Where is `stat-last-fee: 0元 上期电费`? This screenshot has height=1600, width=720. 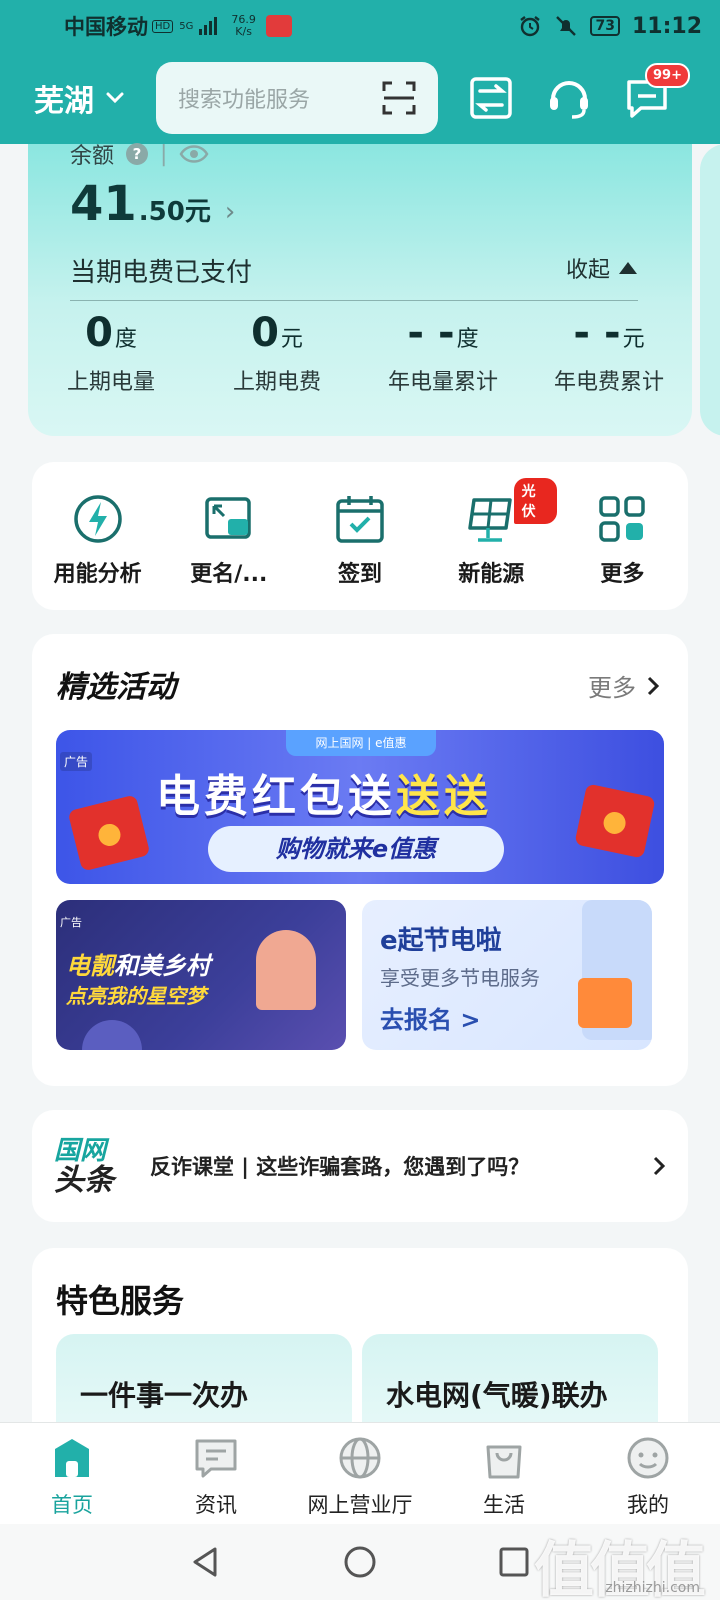
stat-last-fee: 0元 上期电费 is located at coordinates (277, 353).